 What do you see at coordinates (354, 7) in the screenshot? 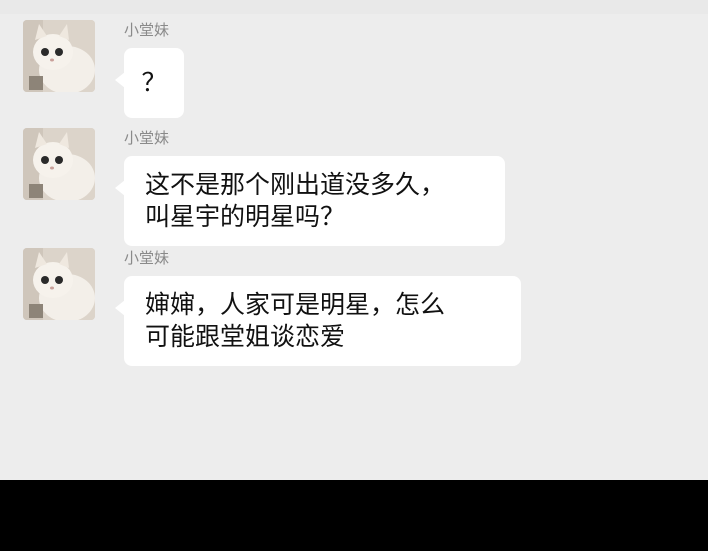
I see `top-divider` at bounding box center [354, 7].